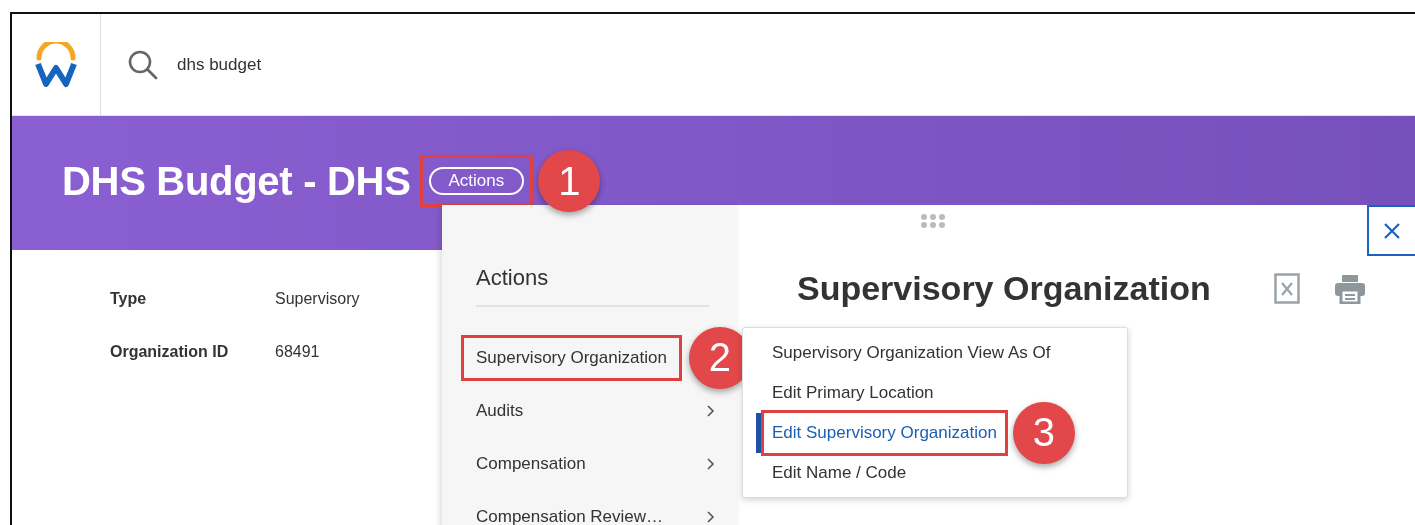 This screenshot has width=1415, height=525. What do you see at coordinates (56, 64) in the screenshot?
I see `logo-icon` at bounding box center [56, 64].